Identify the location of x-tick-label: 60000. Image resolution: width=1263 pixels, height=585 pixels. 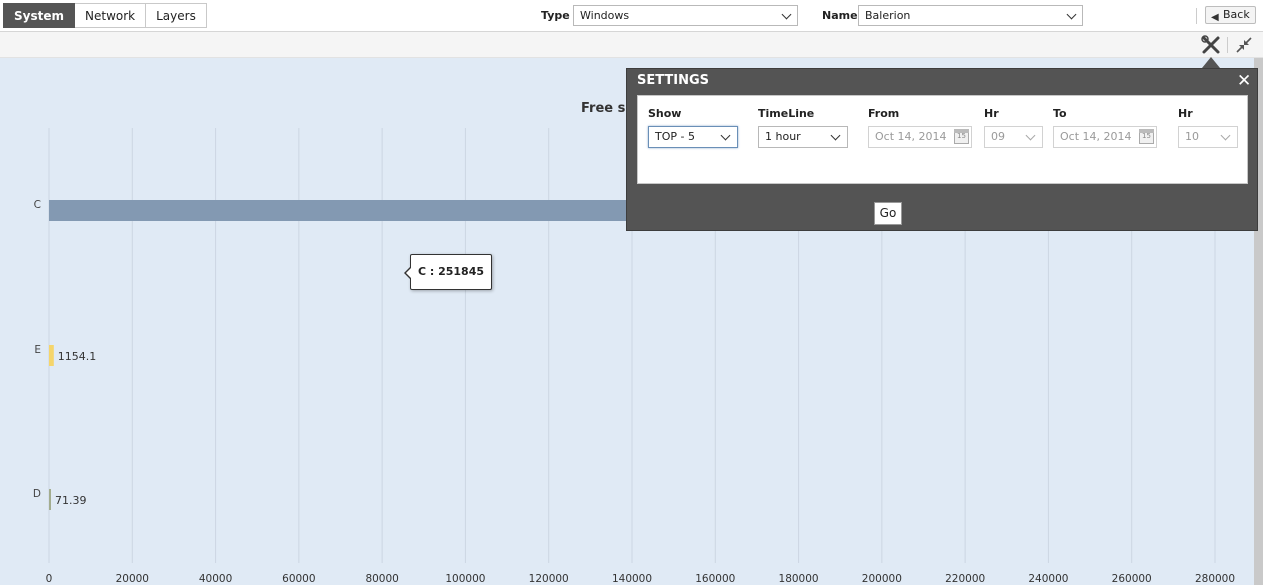
(298, 579).